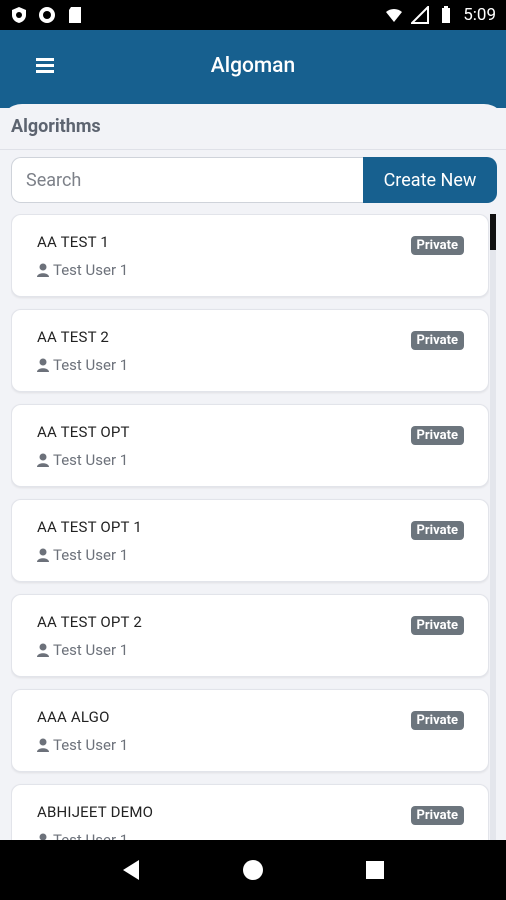  I want to click on section-title: Algorithms, so click(56, 126).